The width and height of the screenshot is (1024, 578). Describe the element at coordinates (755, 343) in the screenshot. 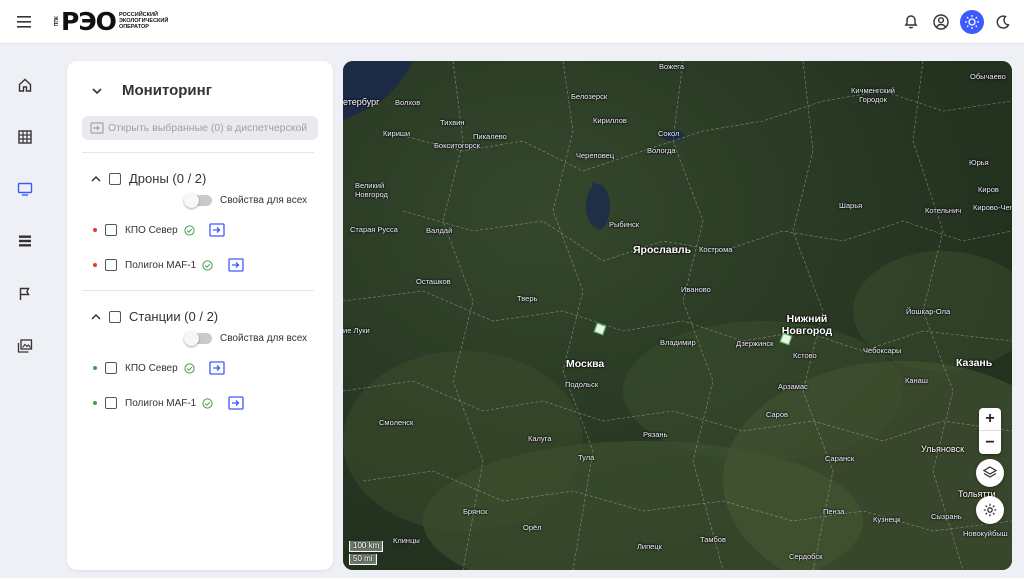

I see `map-label: Дзержинск` at that location.